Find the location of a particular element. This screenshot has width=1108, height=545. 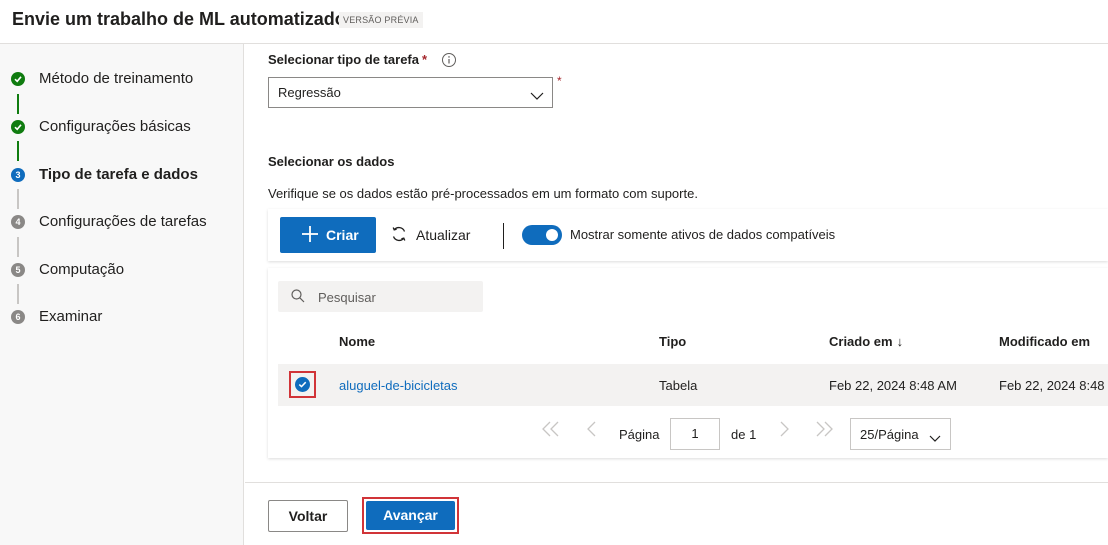

page-number-input: 1 is located at coordinates (695, 434).